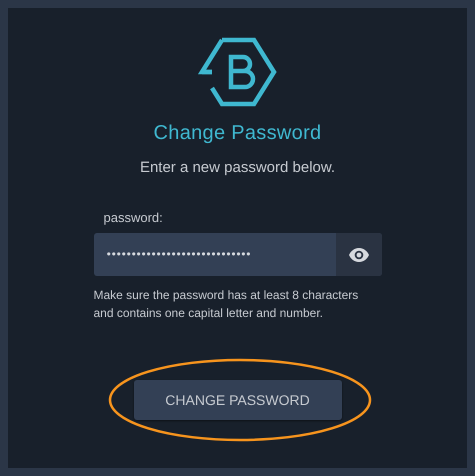 This screenshot has width=475, height=476. I want to click on field-label: password:, so click(133, 217).